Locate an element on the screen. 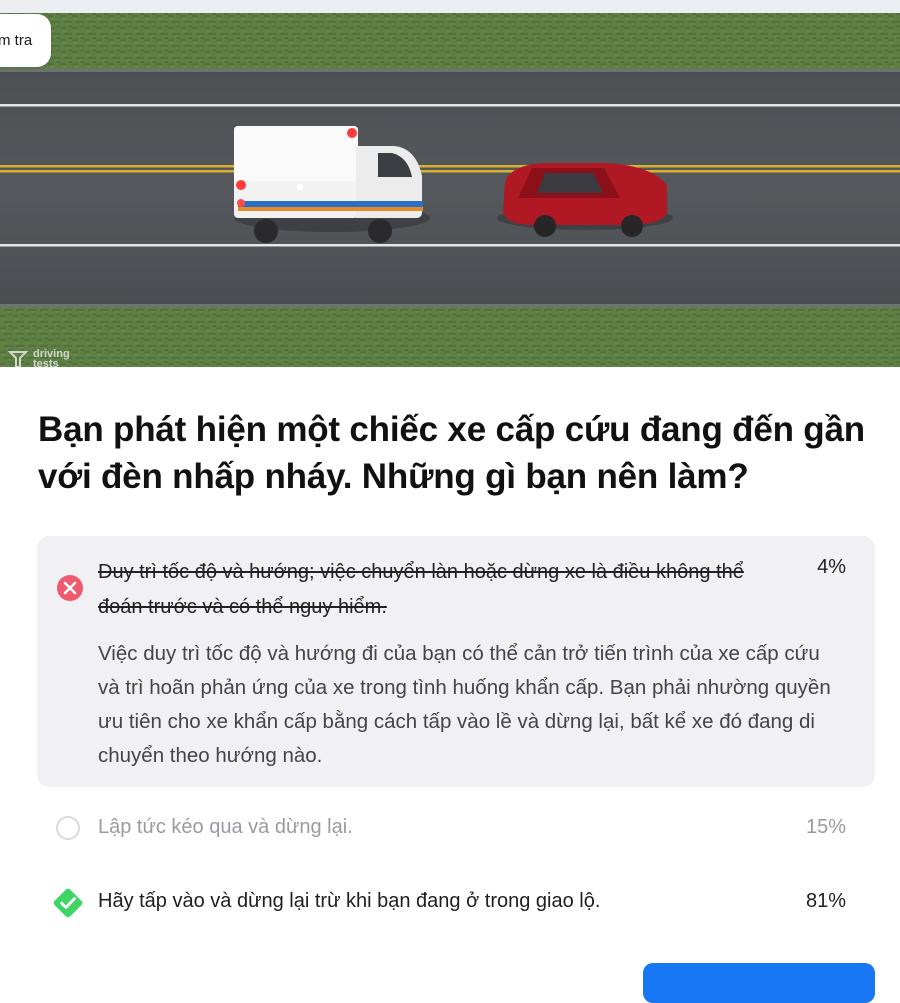  answer-option-1-percent: 4% is located at coordinates (831, 567).